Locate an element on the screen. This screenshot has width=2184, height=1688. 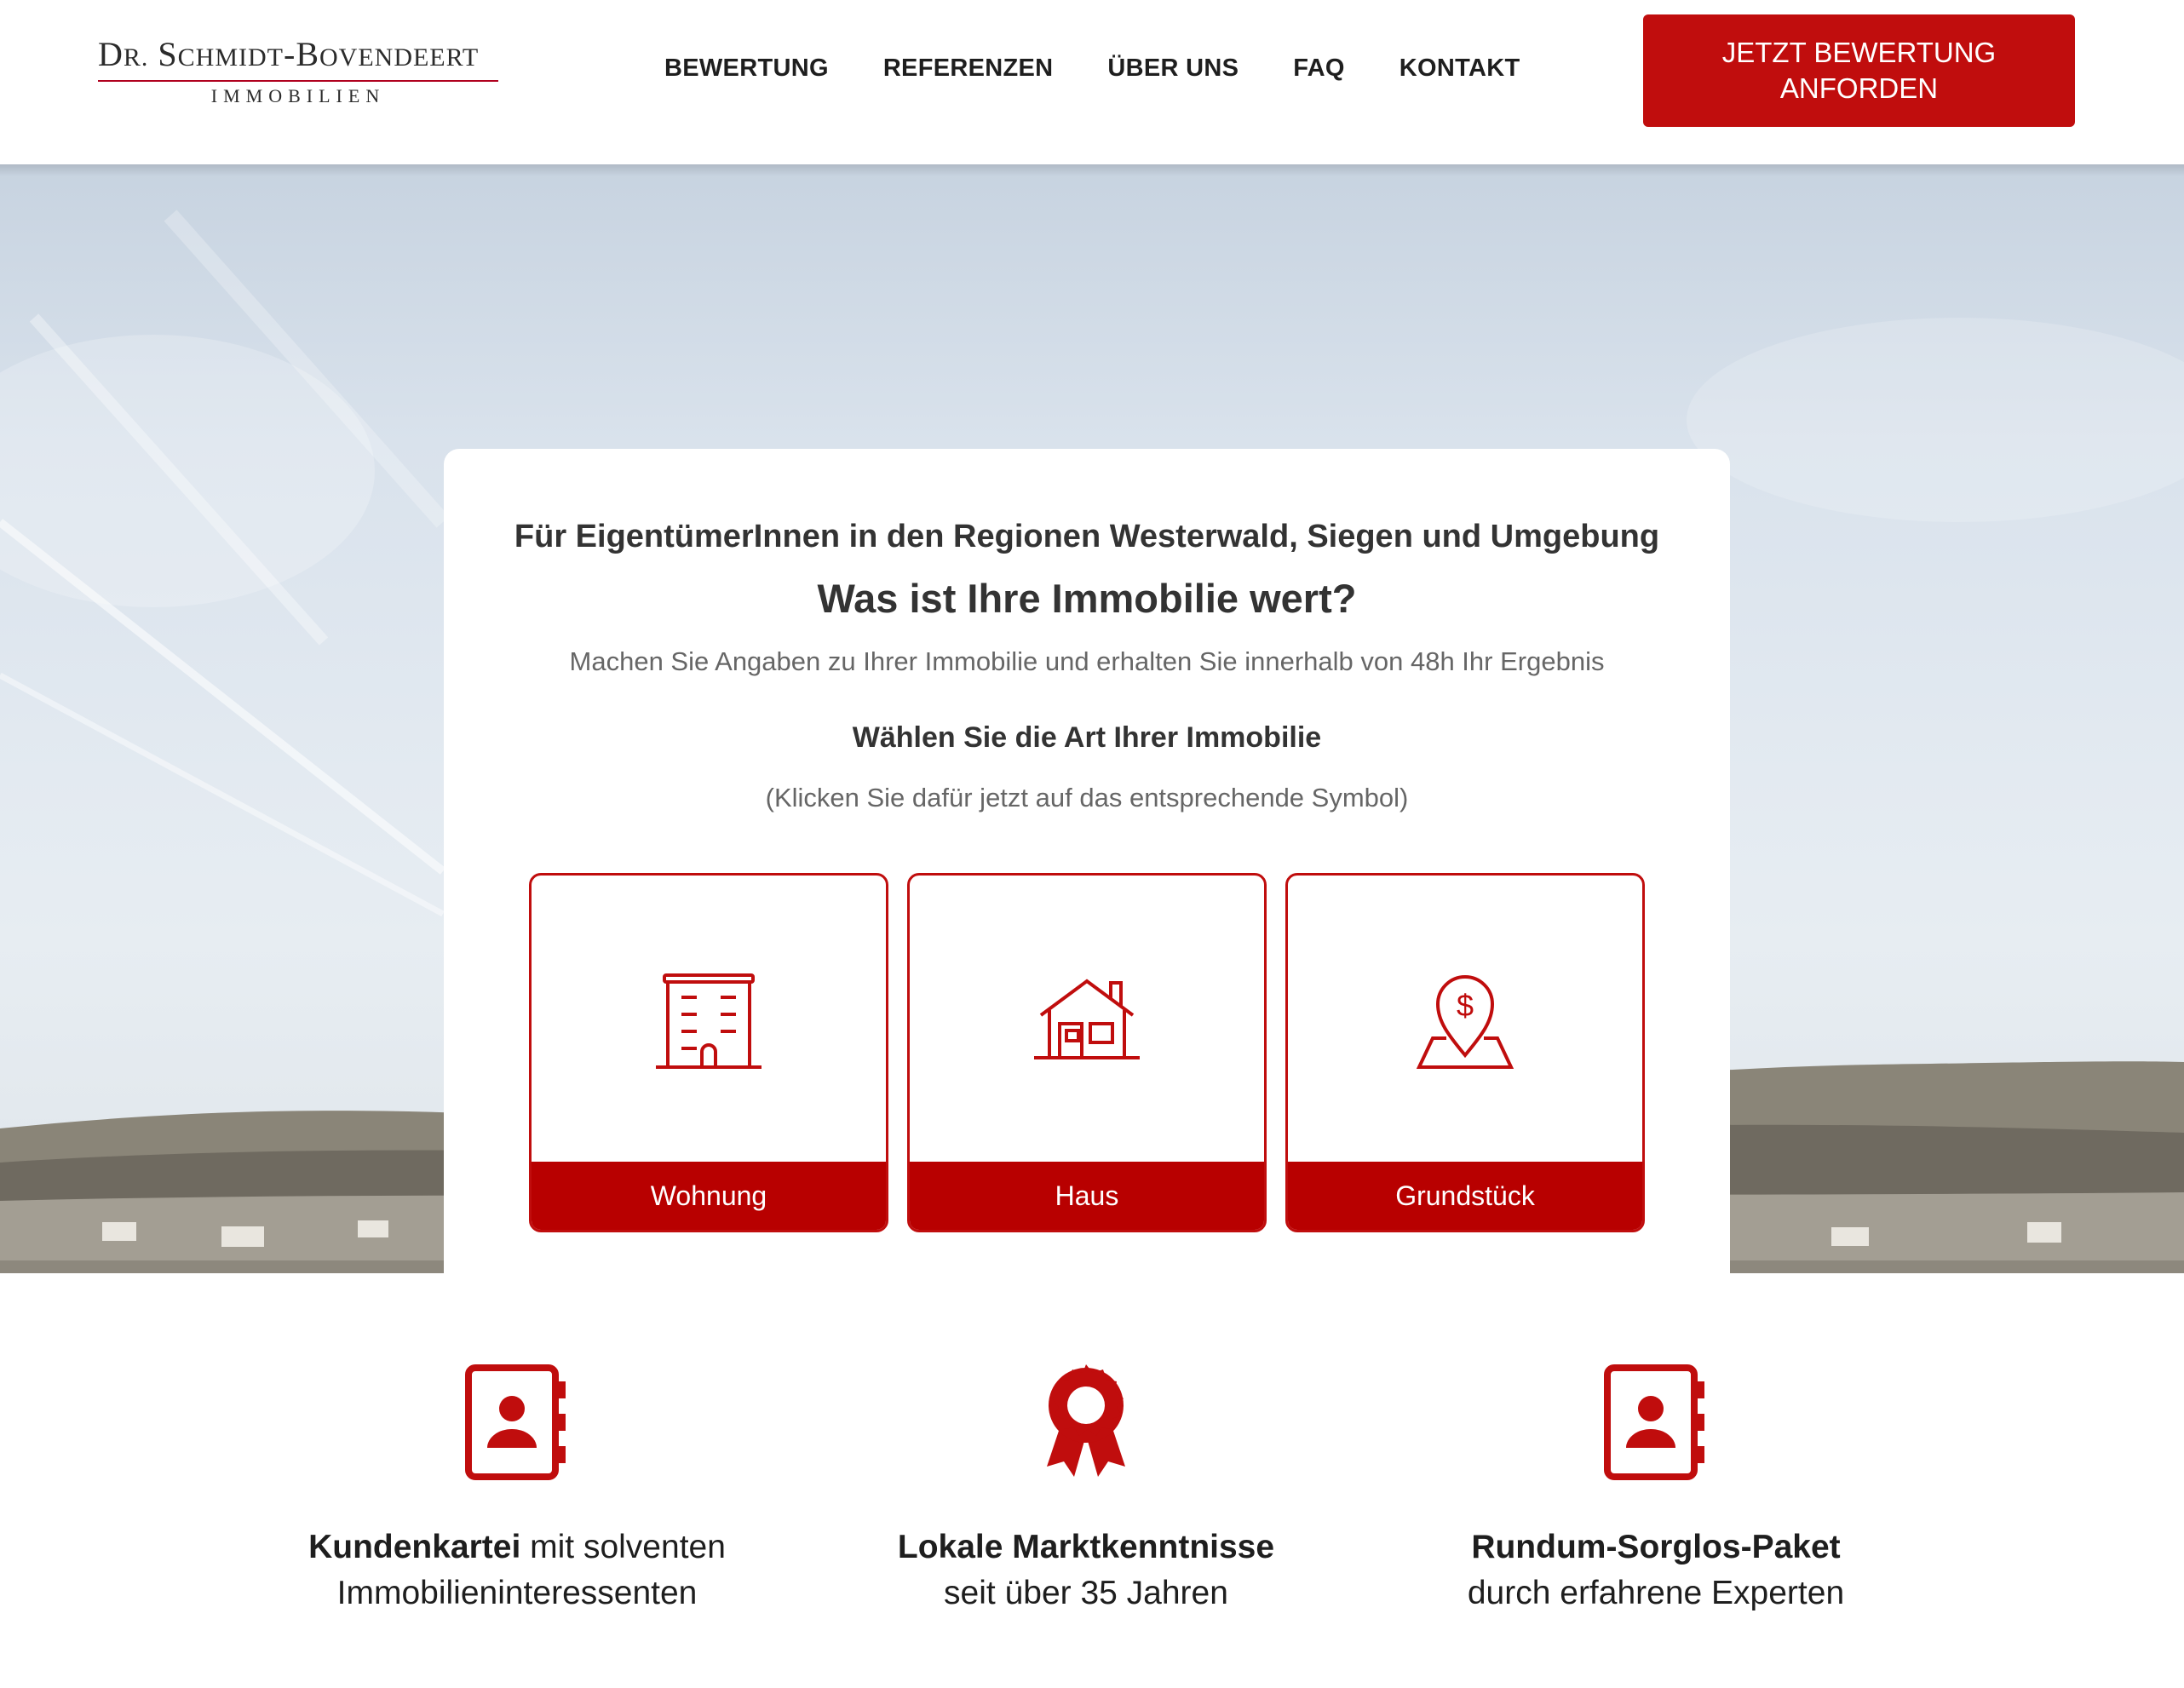
company-logo: DR. SCHMIDT-BOVENDEERT IMMOBILIEN is located at coordinates (299, 70).